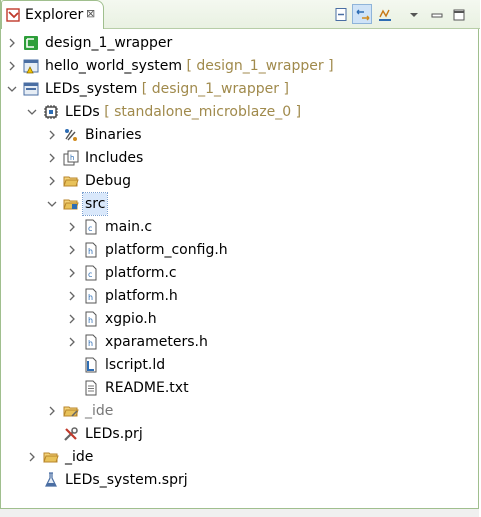  I want to click on tree-item-leds-system-sprj: LEDs_system.sprj, so click(240, 480).